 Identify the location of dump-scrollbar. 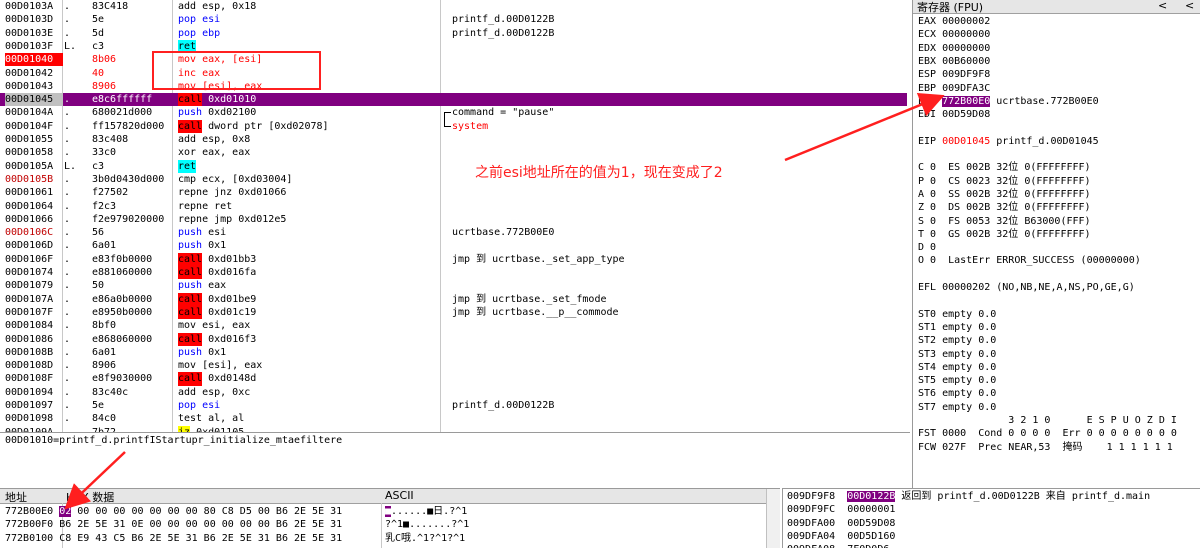
(773, 518).